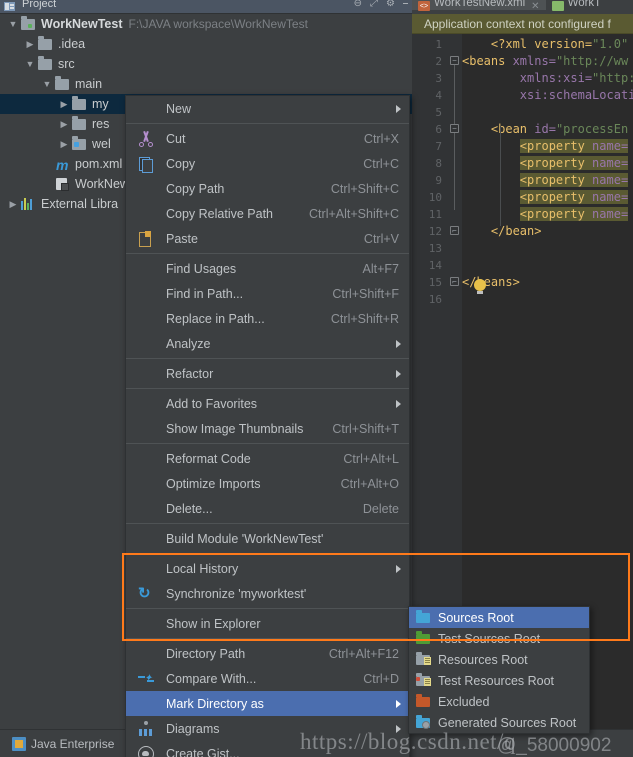  What do you see at coordinates (267, 403) in the screenshot?
I see `menu-item-add-to-favorites: Add to Favorites` at bounding box center [267, 403].